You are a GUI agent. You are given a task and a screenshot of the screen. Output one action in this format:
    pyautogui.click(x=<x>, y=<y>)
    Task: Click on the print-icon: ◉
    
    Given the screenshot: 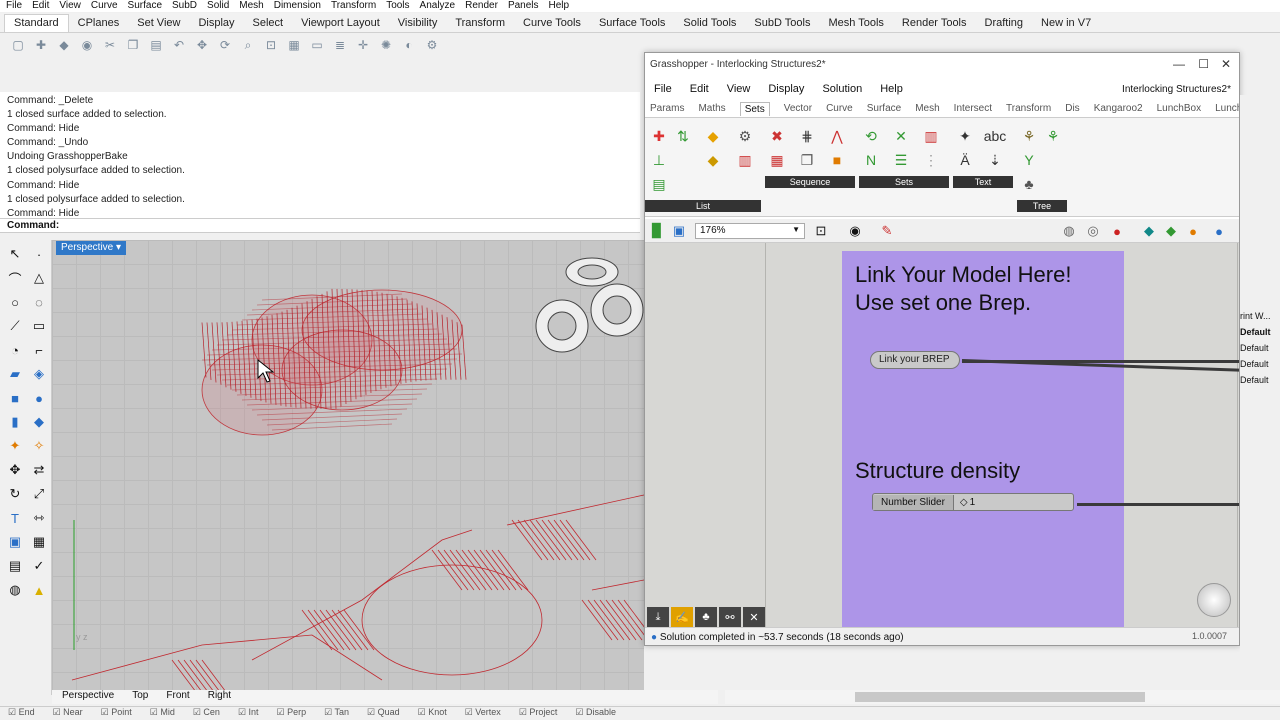 What is the action you would take?
    pyautogui.click(x=87, y=45)
    